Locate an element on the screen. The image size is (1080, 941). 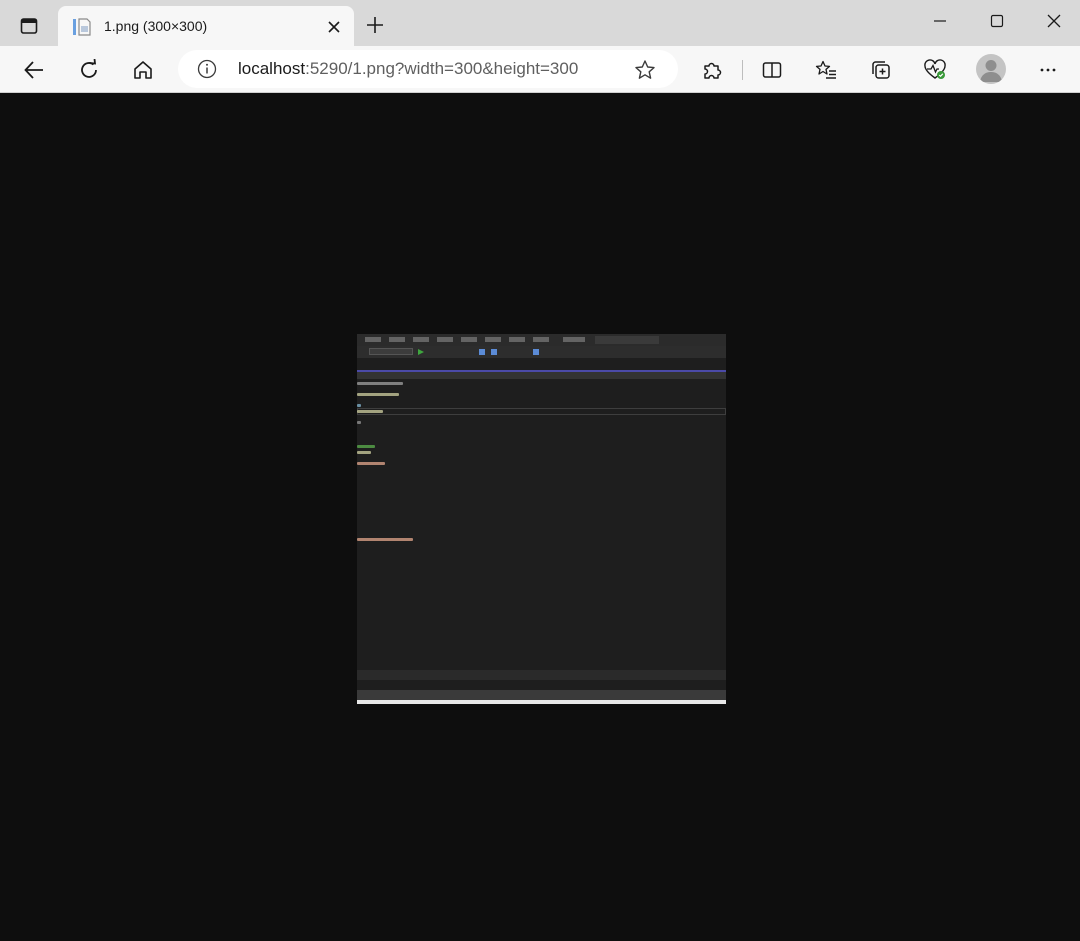
profile-button is located at coordinates (991, 69).